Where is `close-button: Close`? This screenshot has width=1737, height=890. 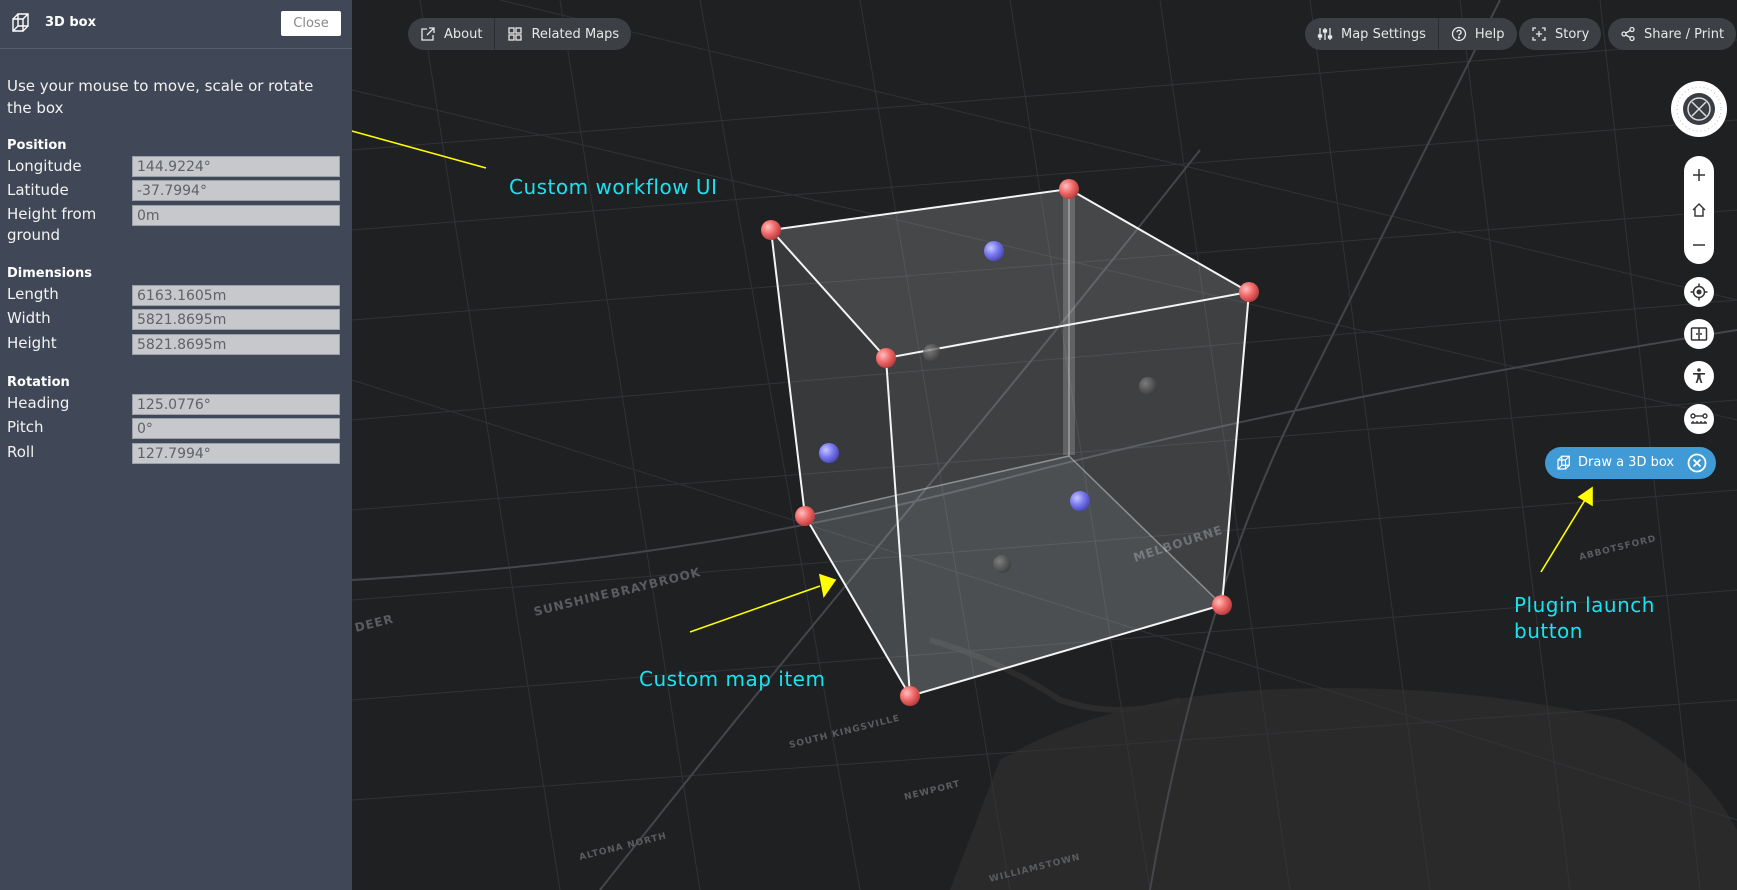
close-button: Close is located at coordinates (311, 23).